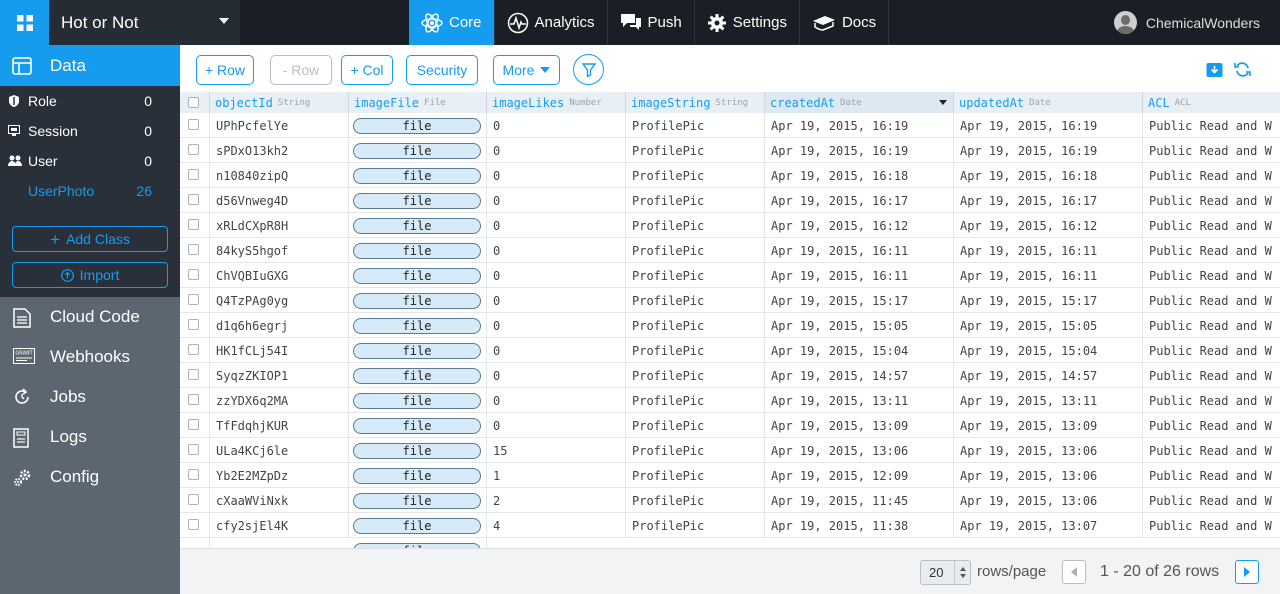 Image resolution: width=1280 pixels, height=594 pixels. Describe the element at coordinates (279, 102) in the screenshot. I see `column-header: objectId String` at that location.